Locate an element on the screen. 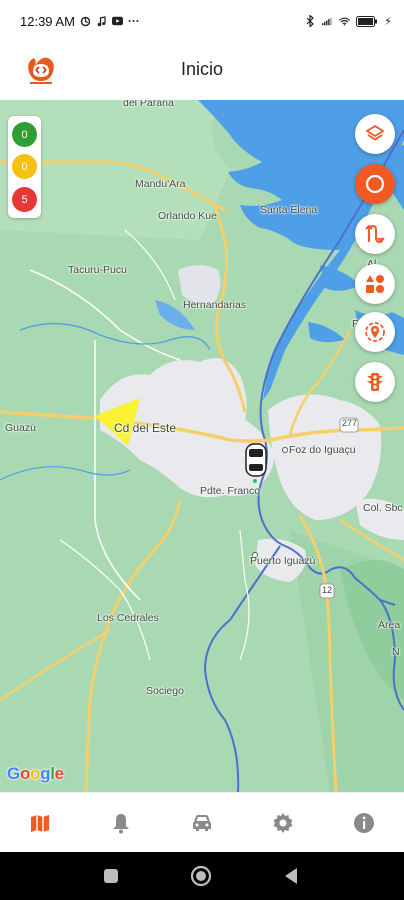  more-dots-icon is located at coordinates (133, 21).